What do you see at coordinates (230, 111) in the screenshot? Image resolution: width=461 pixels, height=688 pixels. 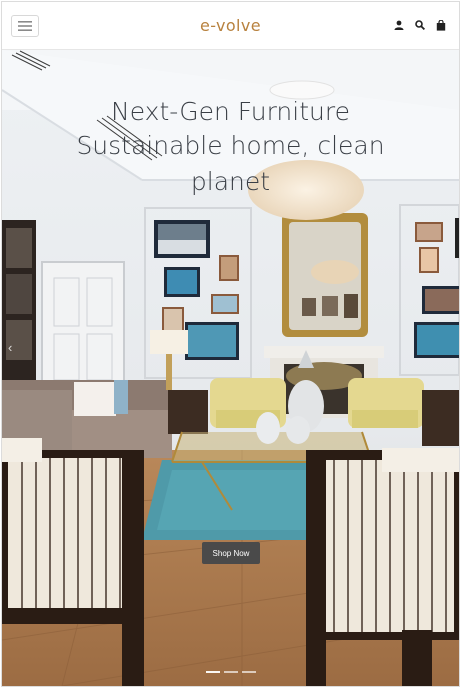 I see `headline-line-1: Next-Gen Furniture` at bounding box center [230, 111].